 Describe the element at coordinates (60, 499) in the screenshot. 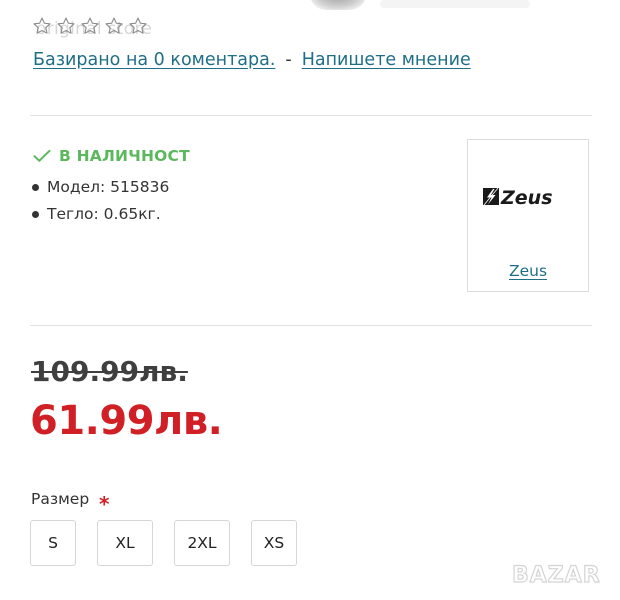

I see `size-label: Размер` at that location.